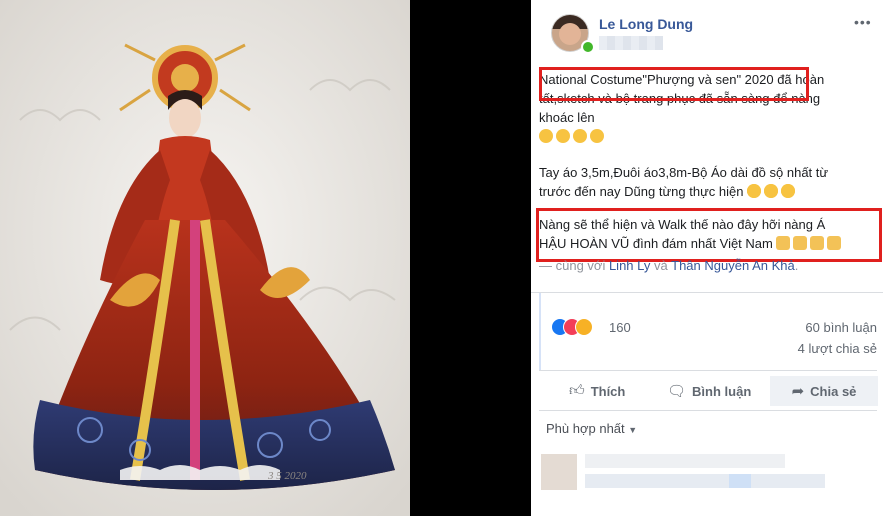 The image size is (883, 516). What do you see at coordinates (584, 327) in the screenshot?
I see `care-reaction-icon` at bounding box center [584, 327].